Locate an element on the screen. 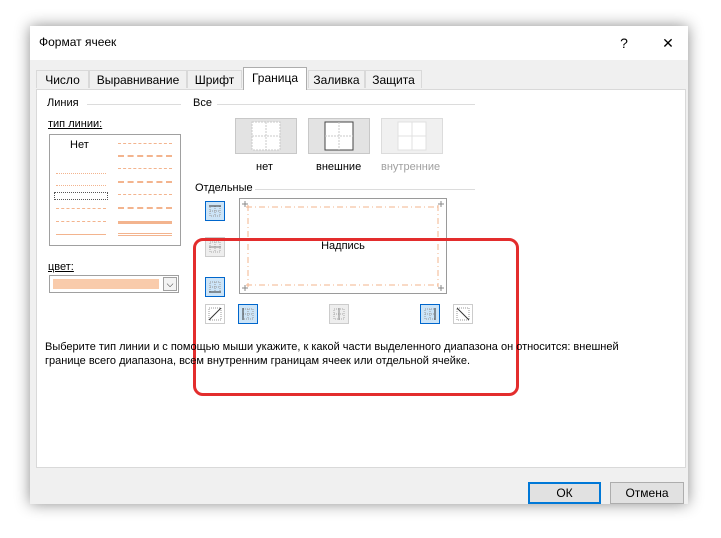 This screenshot has height=538, width=721. preset-inside-icon is located at coordinates (412, 136).